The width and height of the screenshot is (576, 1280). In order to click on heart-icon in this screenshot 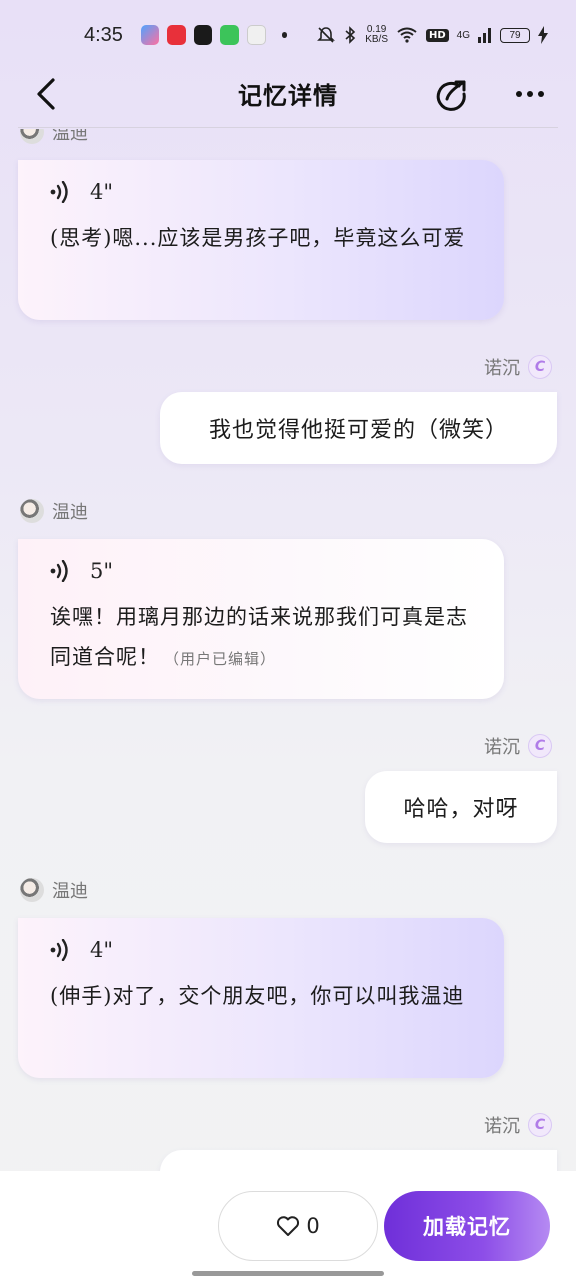, I will do `click(288, 1226)`.